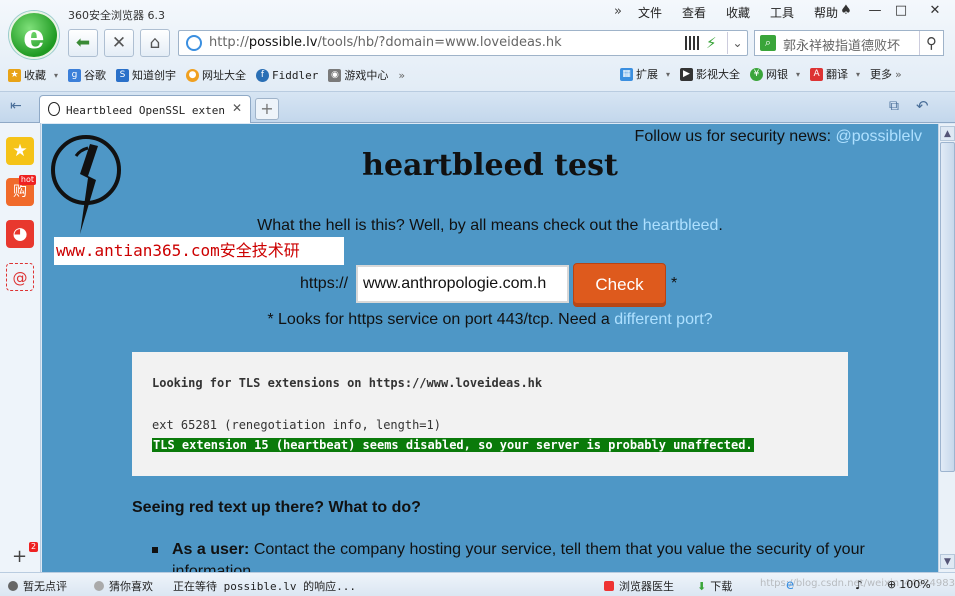  What do you see at coordinates (947, 133) in the screenshot?
I see `scroll-up-icon: ▲` at bounding box center [947, 133].